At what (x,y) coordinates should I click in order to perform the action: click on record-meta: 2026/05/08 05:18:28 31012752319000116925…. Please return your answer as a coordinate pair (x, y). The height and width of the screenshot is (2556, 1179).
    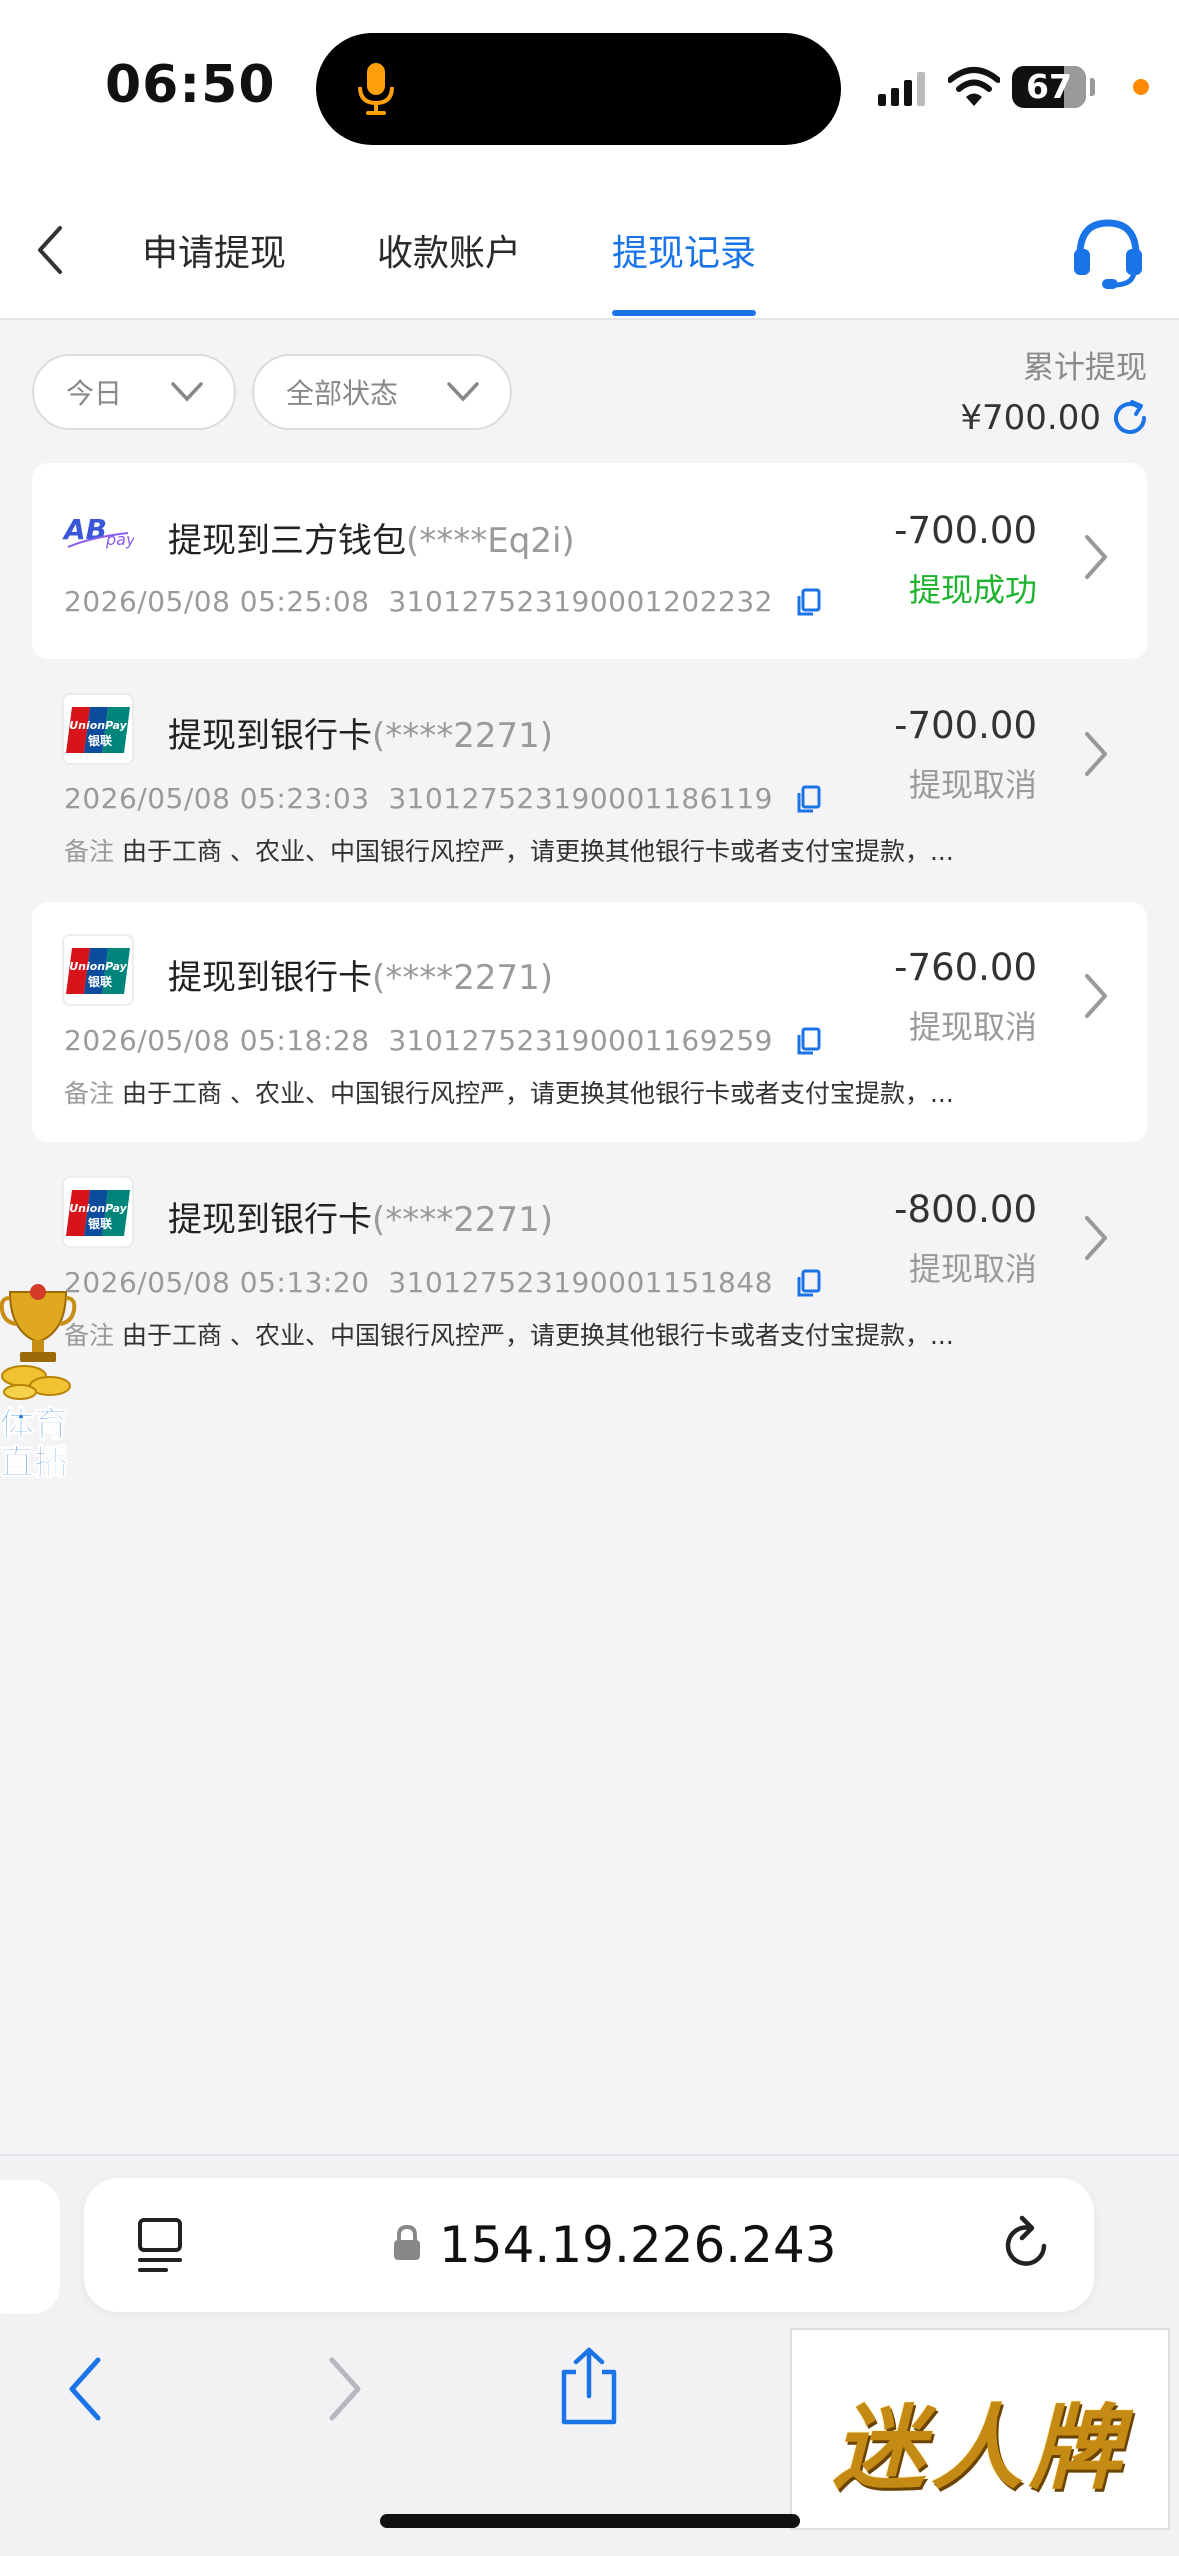
    Looking at the image, I should click on (443, 1040).